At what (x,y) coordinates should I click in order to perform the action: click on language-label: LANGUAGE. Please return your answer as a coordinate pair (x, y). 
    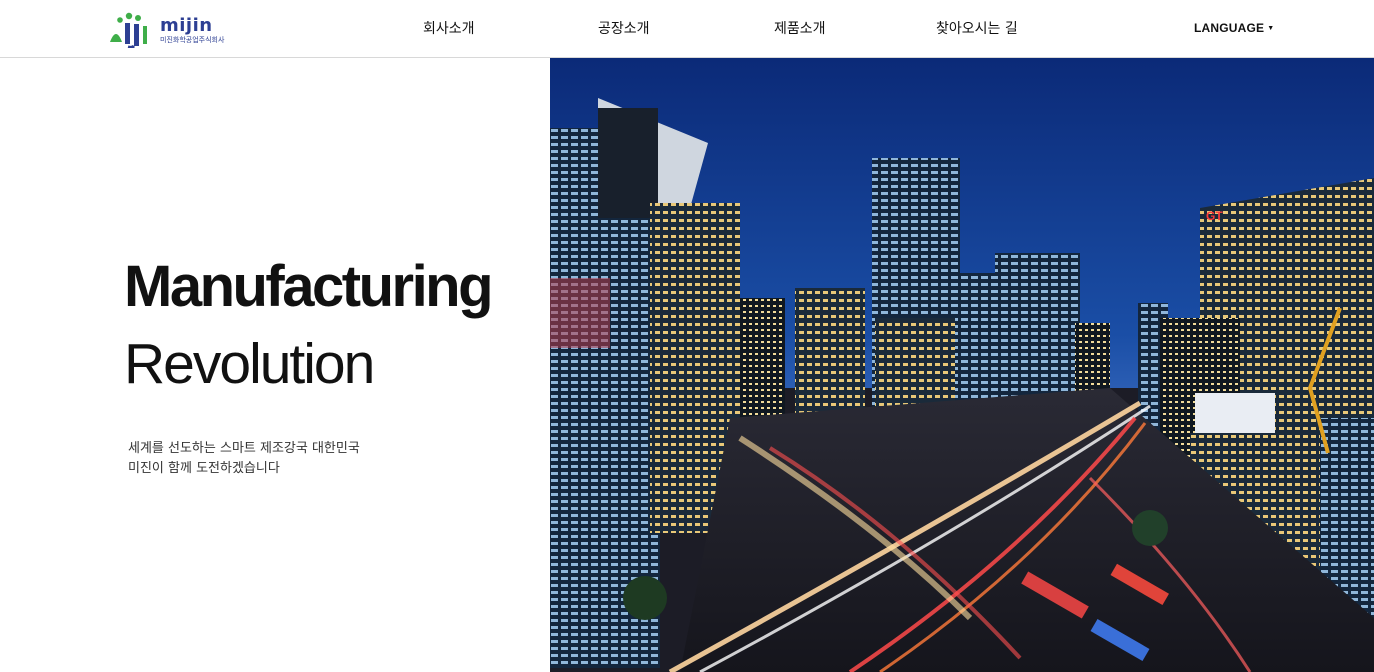
    Looking at the image, I should click on (1229, 28).